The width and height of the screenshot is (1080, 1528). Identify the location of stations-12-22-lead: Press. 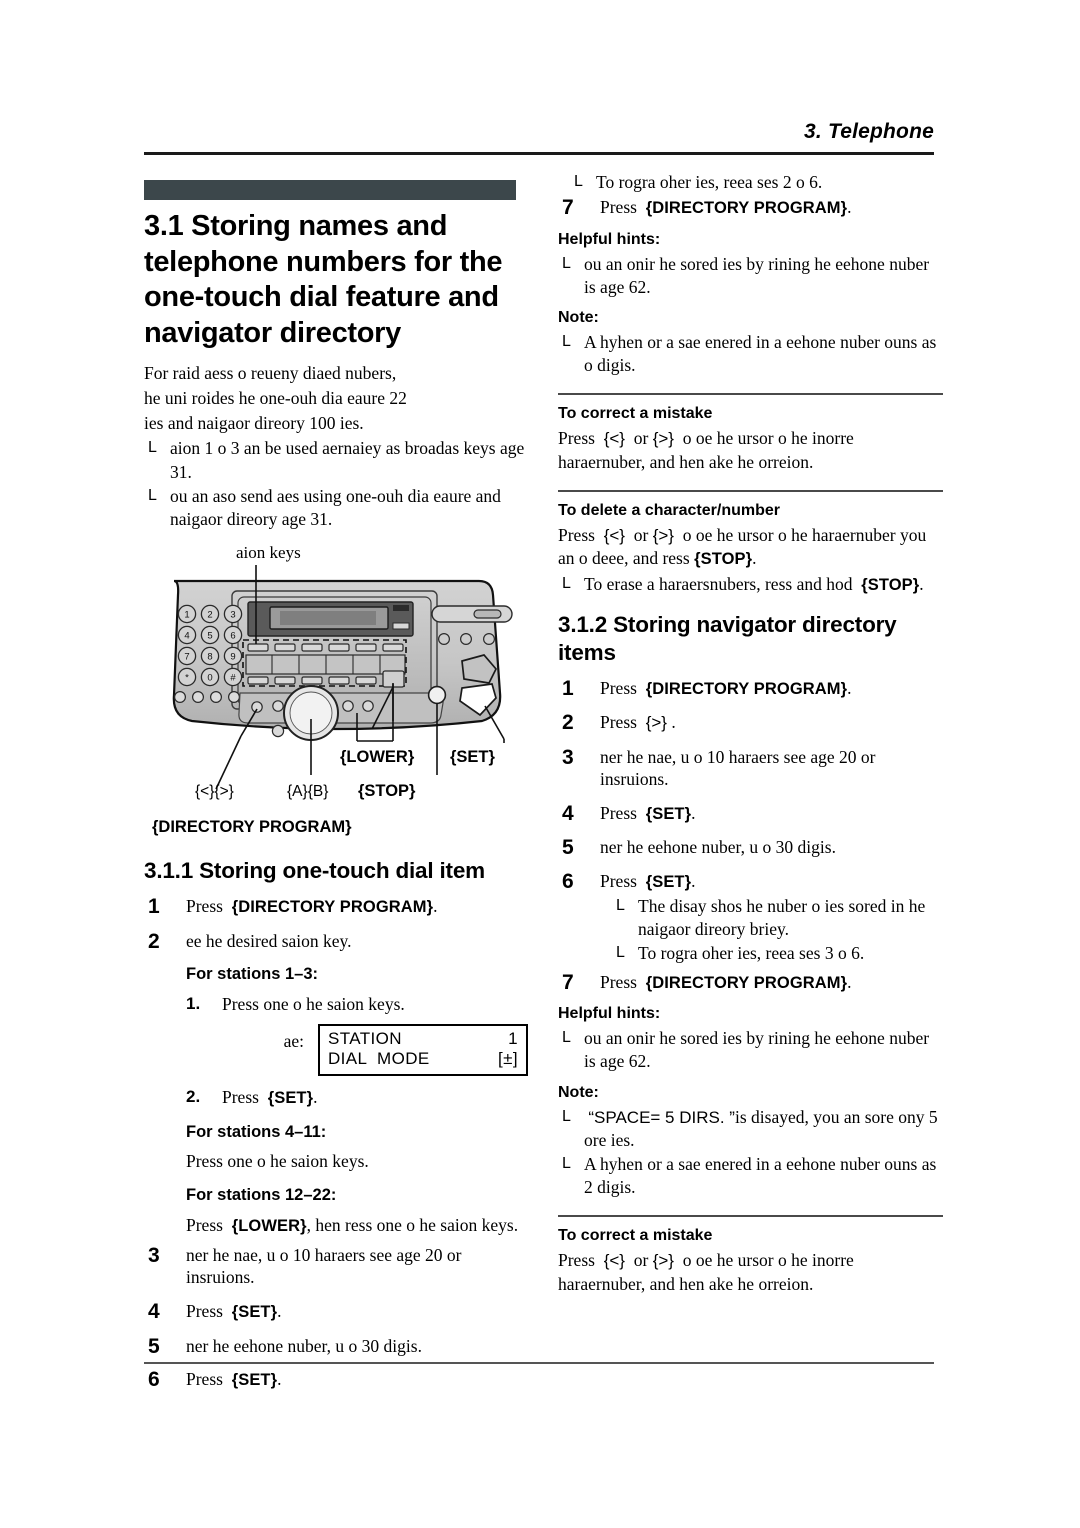
(204, 1224).